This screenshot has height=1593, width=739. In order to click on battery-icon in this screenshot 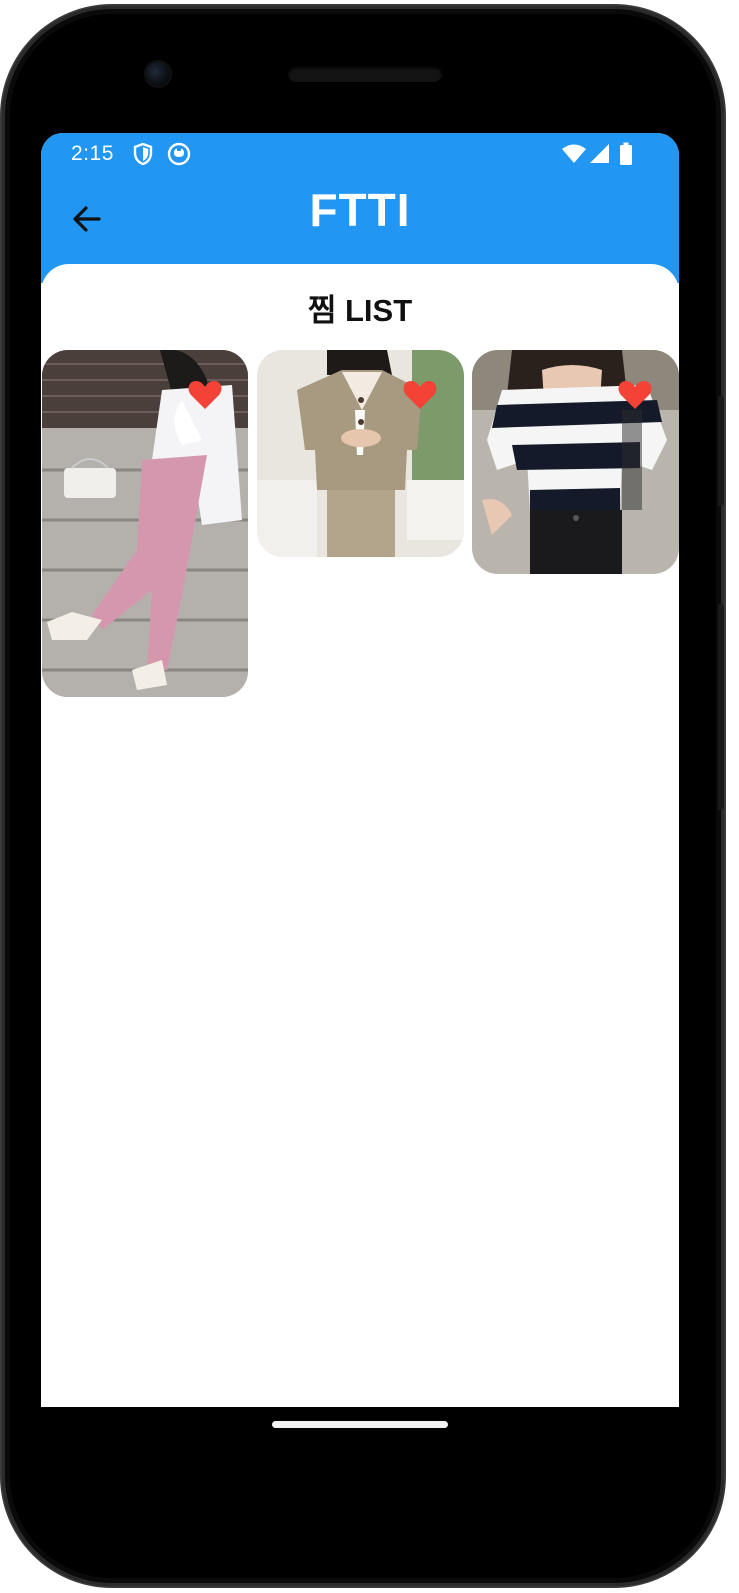, I will do `click(626, 153)`.